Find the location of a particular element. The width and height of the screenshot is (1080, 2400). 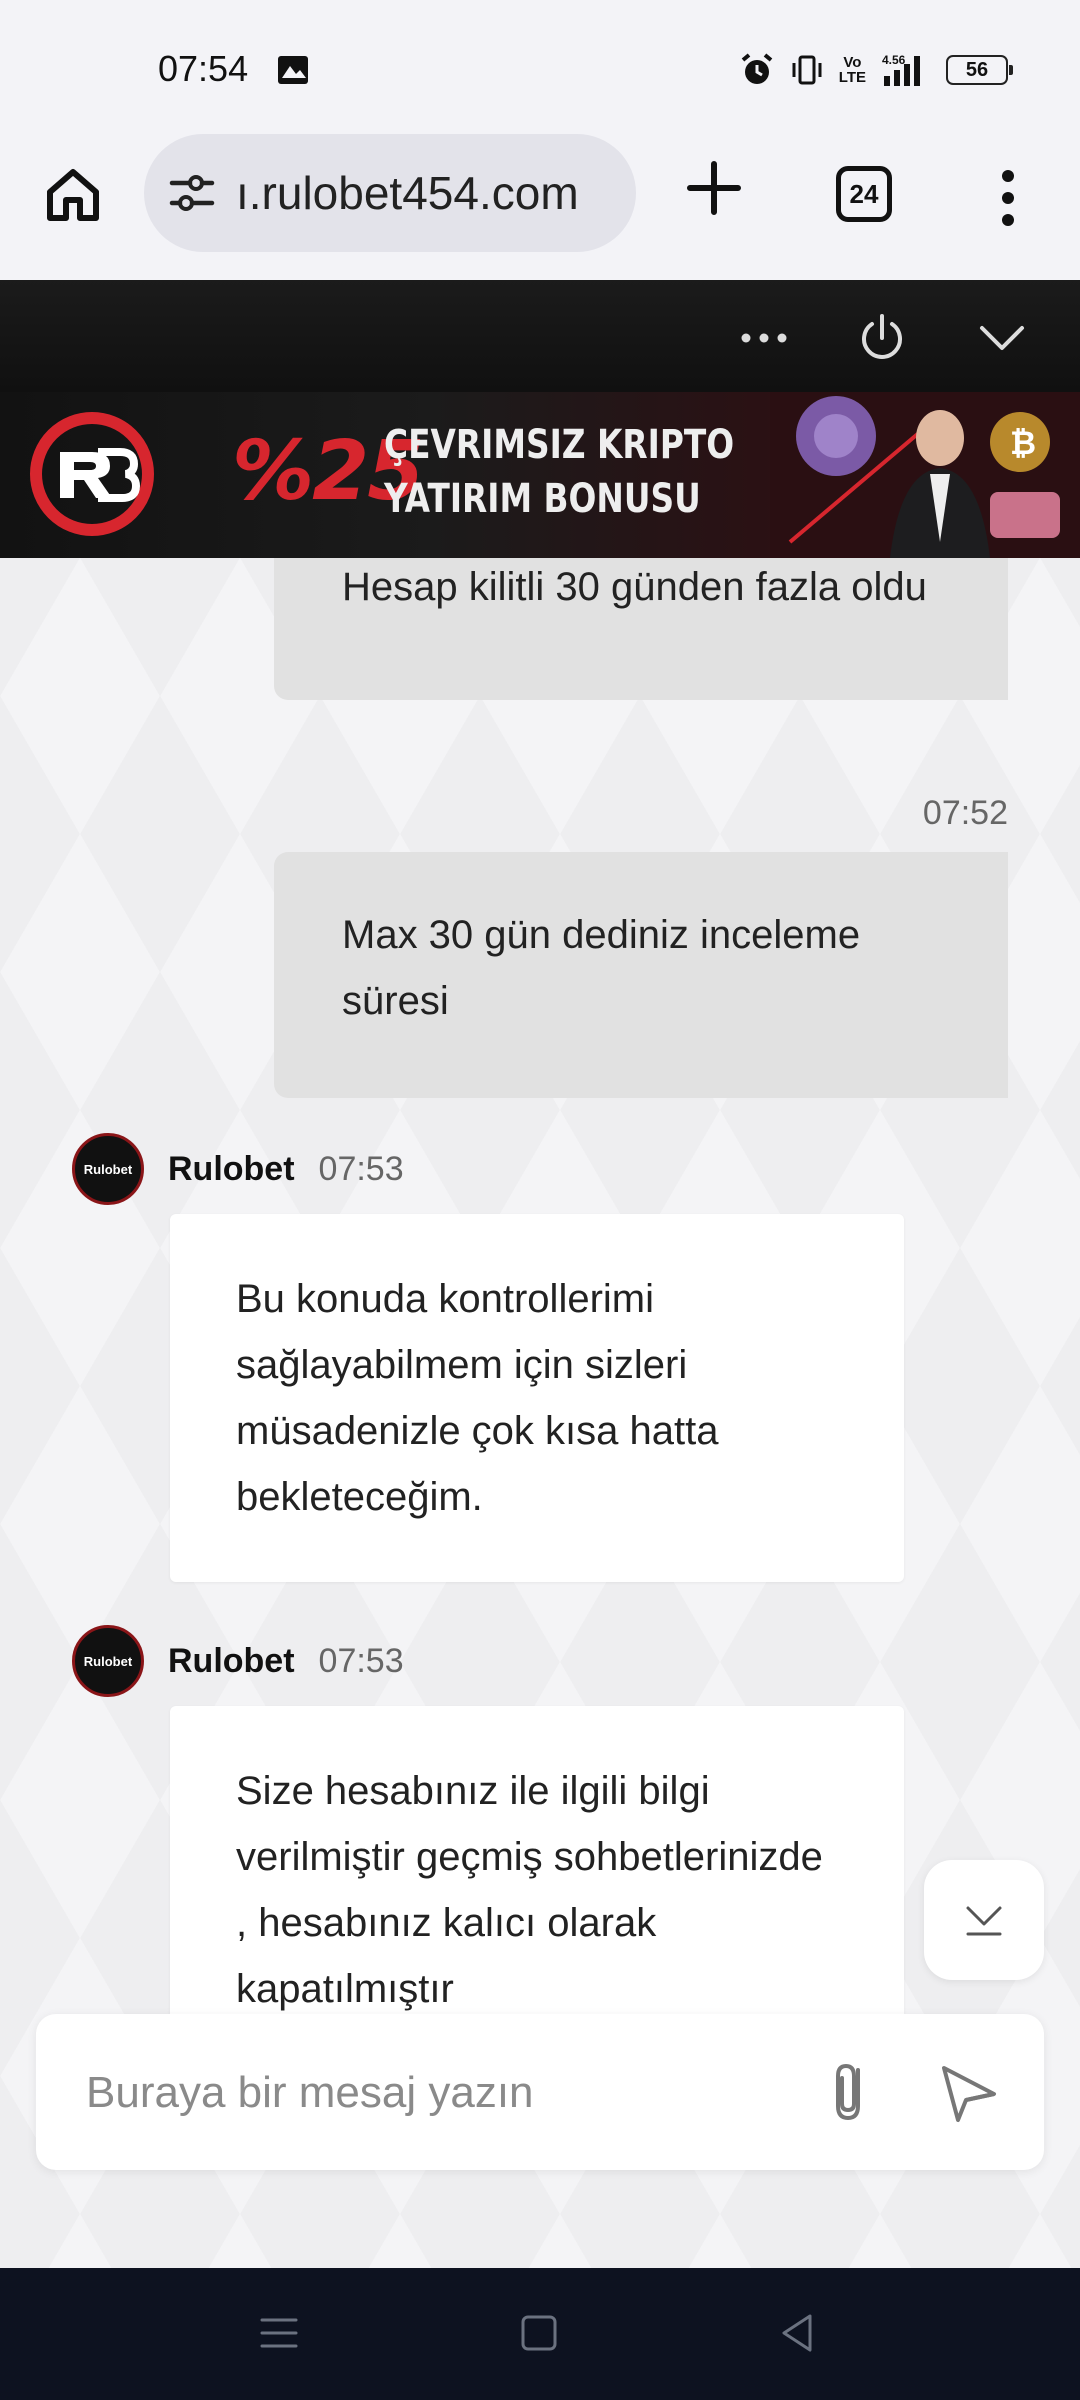

battery-level: 56 is located at coordinates (977, 69).